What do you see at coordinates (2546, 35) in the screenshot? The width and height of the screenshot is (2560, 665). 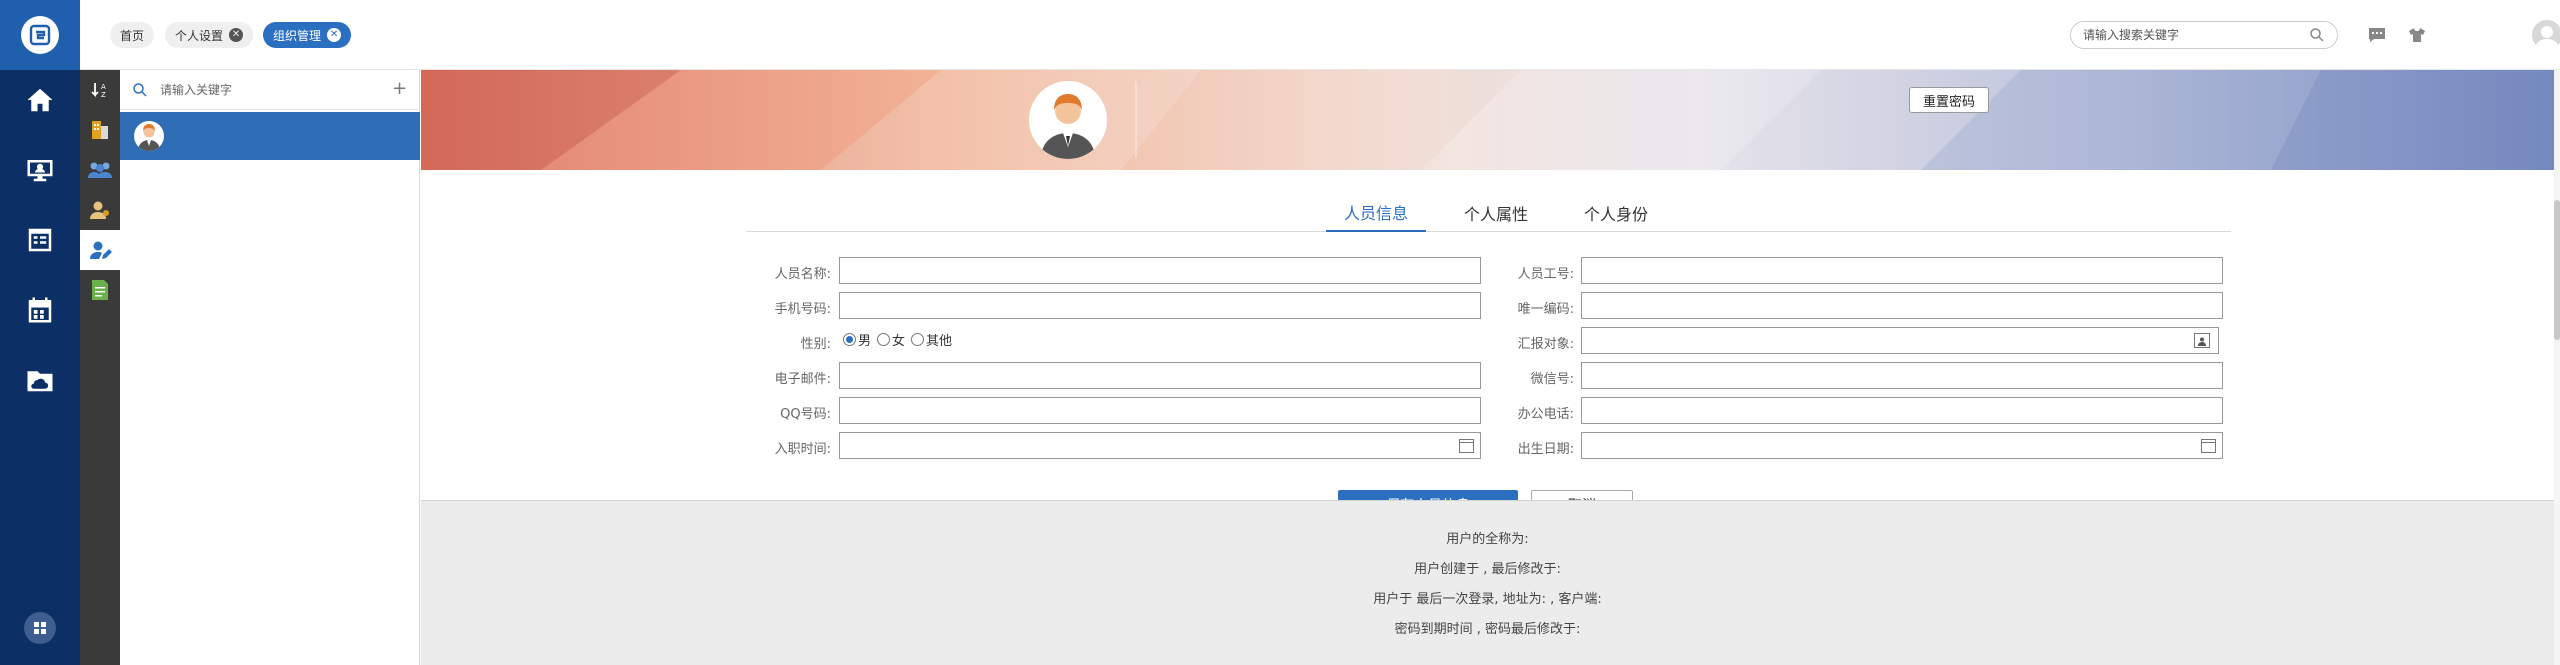 I see `avatar` at bounding box center [2546, 35].